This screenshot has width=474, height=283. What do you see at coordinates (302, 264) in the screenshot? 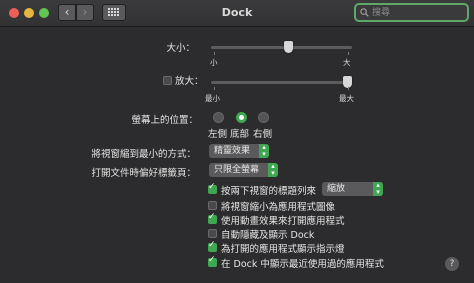
I see `checkbox-label: 在 Dock 中顯示最近使用過的應用程式` at bounding box center [302, 264].